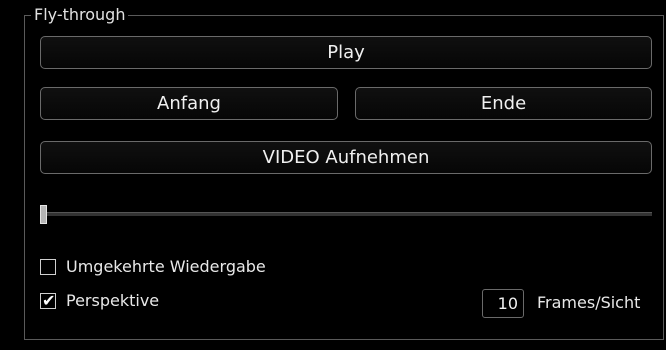  What do you see at coordinates (166, 266) in the screenshot?
I see `reverse-playback-label: Umgekehrte Wiedergabe` at bounding box center [166, 266].